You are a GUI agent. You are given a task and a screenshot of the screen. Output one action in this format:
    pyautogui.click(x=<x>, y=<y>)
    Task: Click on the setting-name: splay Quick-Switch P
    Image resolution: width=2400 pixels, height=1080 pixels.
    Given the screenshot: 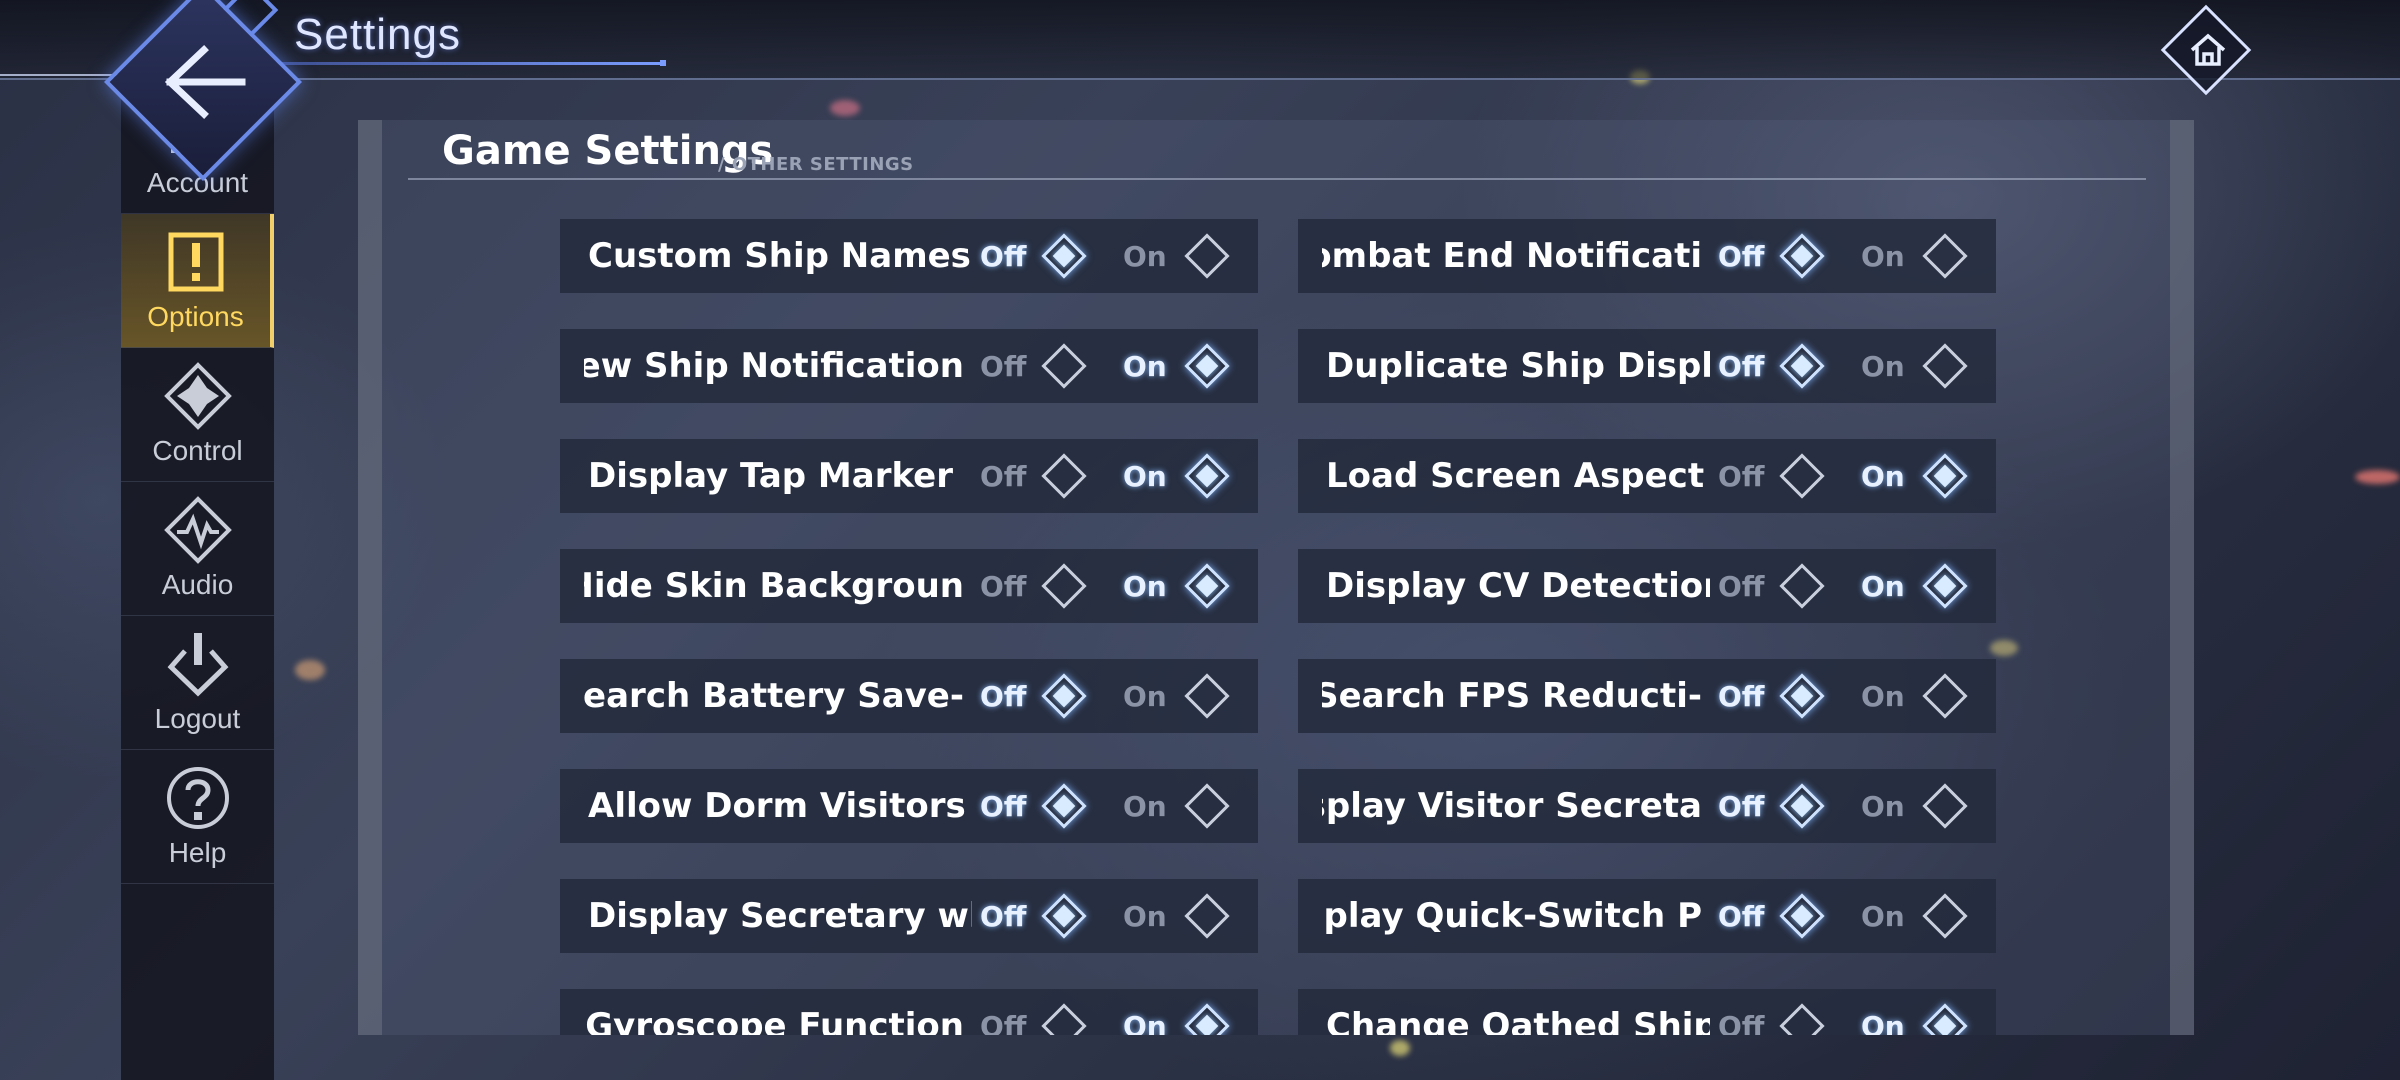 What is the action you would take?
    pyautogui.click(x=1512, y=916)
    